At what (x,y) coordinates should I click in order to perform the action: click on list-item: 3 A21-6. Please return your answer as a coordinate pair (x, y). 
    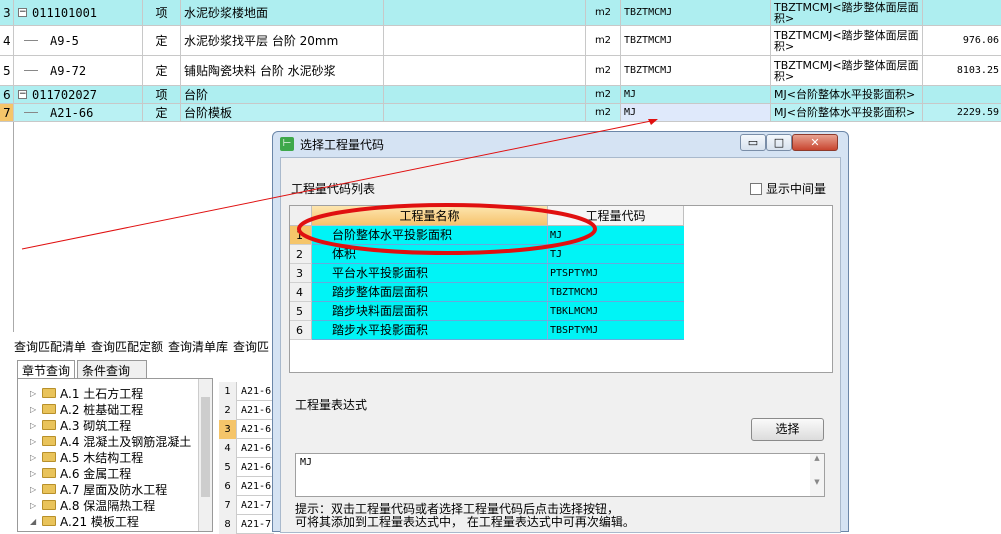
    Looking at the image, I should click on (246, 429).